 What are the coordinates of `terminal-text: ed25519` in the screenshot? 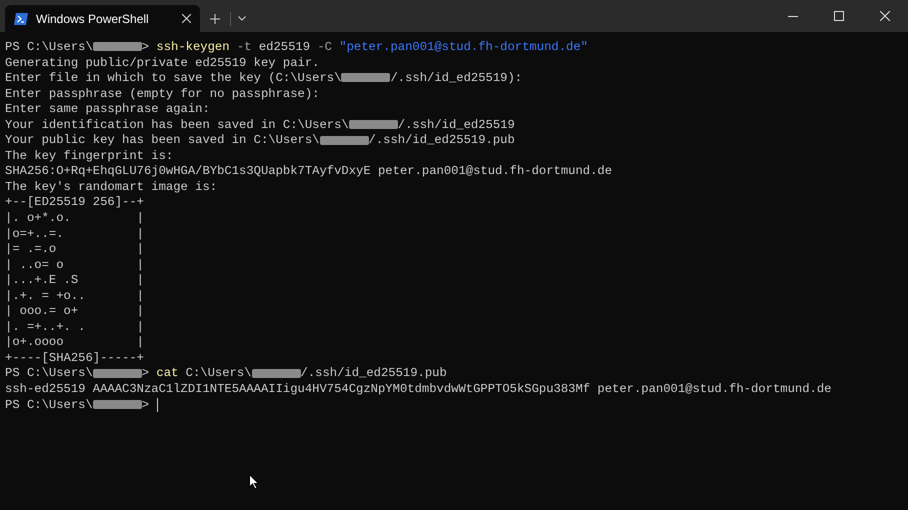 It's located at (285, 47).